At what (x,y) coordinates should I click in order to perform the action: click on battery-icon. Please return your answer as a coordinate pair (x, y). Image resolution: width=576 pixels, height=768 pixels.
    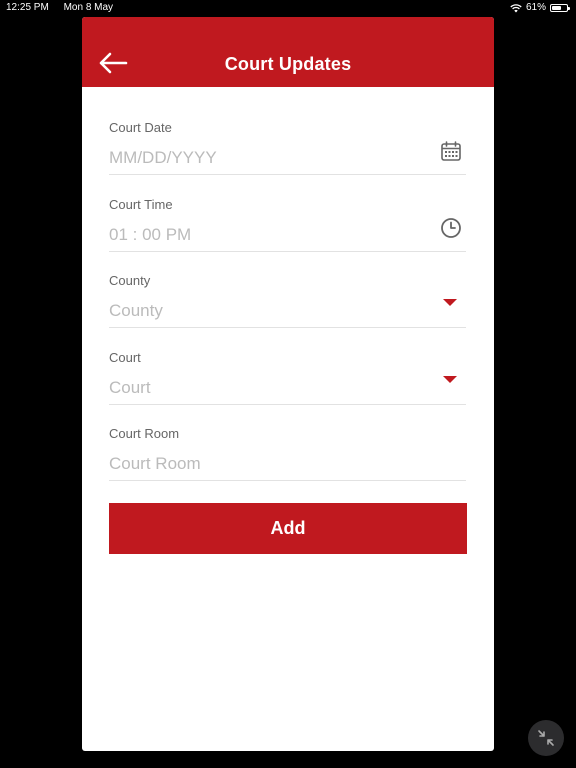
    Looking at the image, I should click on (560, 8).